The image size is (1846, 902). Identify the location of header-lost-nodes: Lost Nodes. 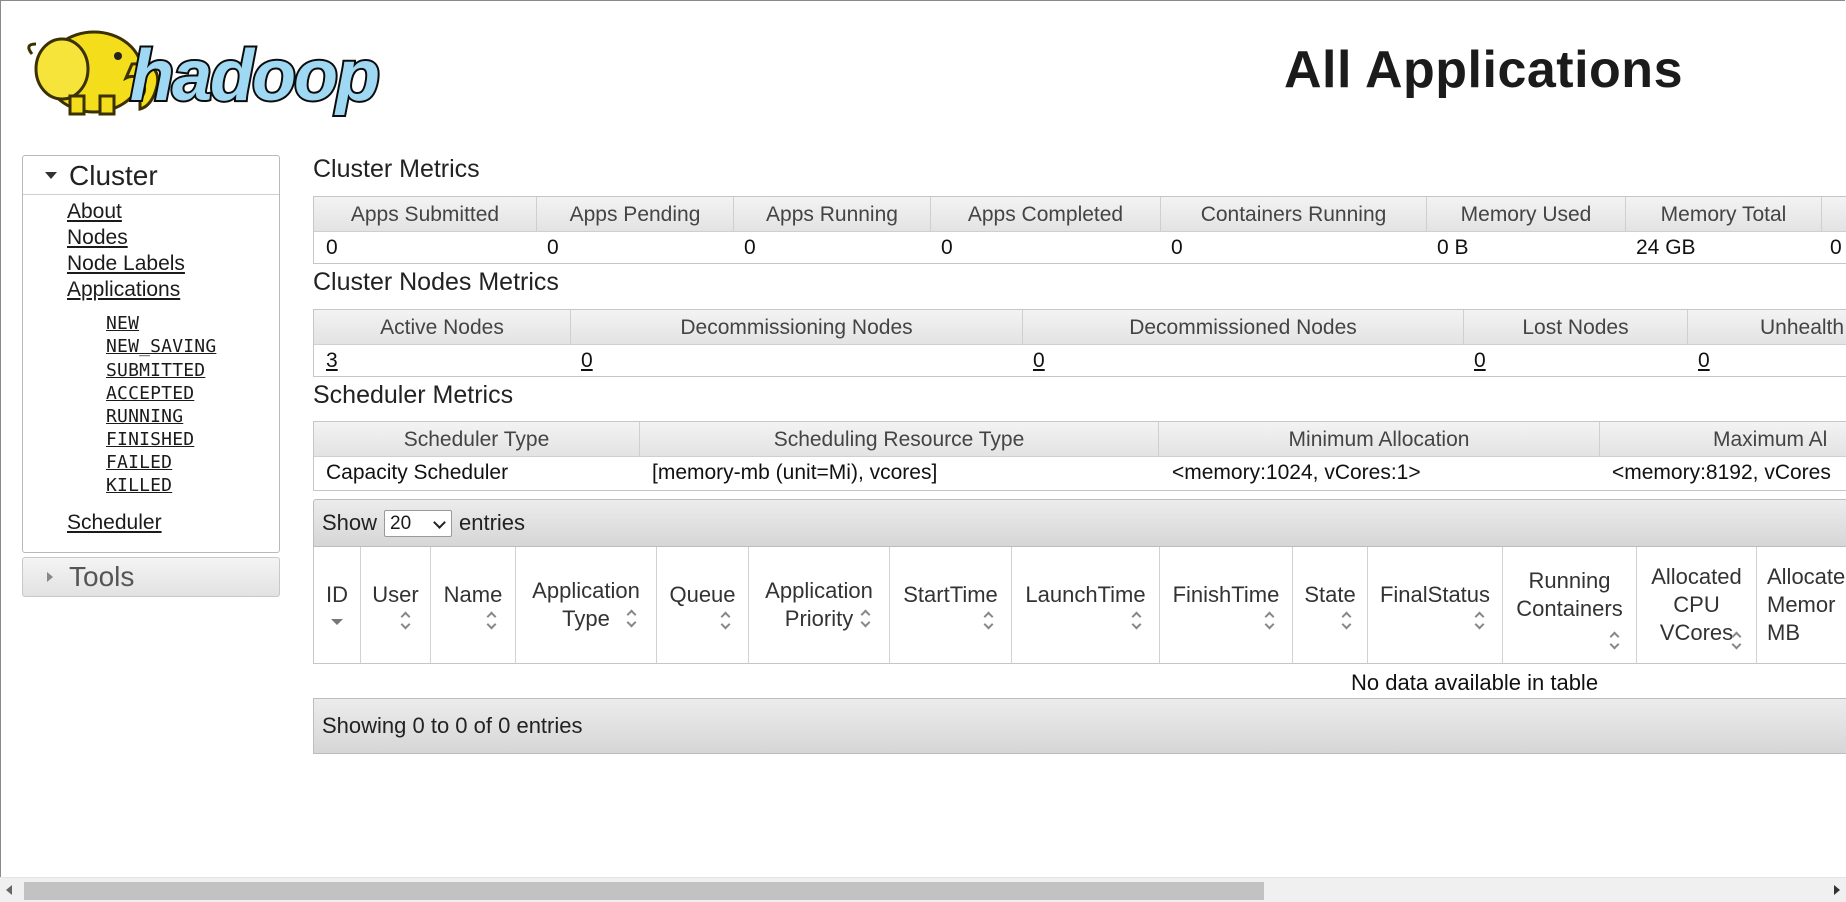
(1576, 327).